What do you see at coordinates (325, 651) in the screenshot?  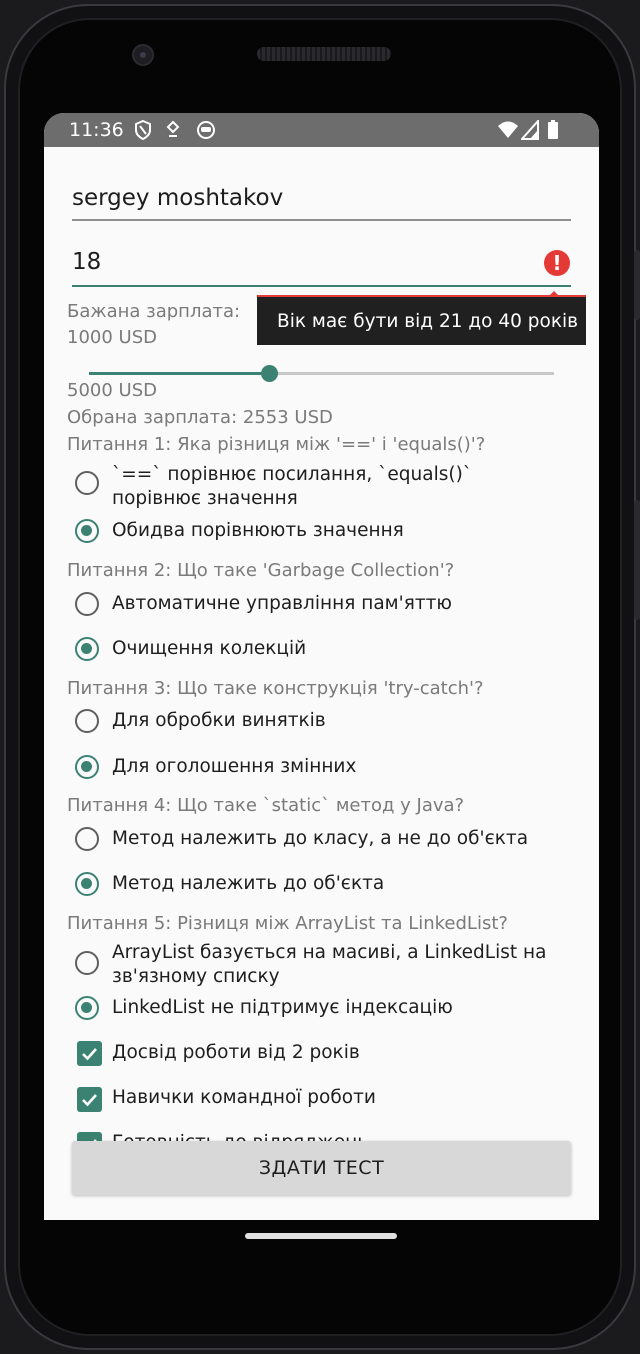 I see `question-2-option-2: Очищення колекцій` at bounding box center [325, 651].